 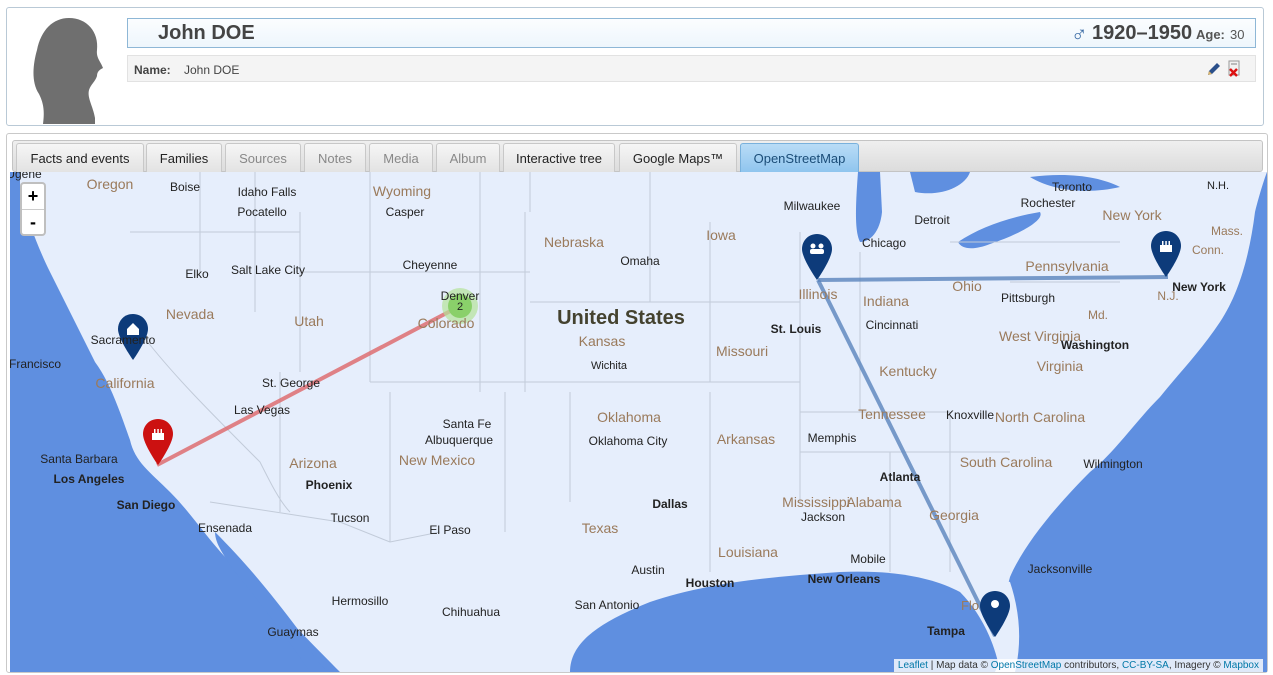 I want to click on city-label: Toronto, so click(x=1072, y=187).